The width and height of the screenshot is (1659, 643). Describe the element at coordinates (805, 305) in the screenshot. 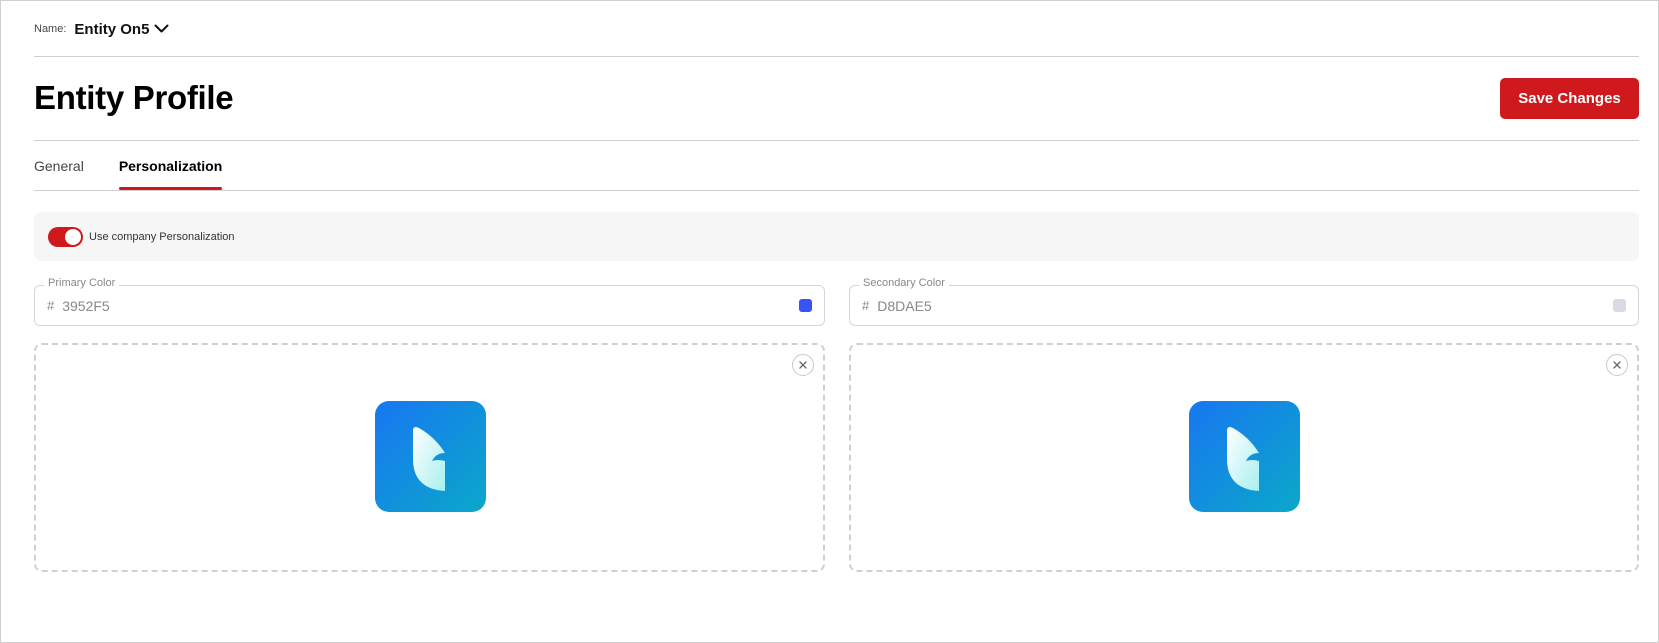

I see `primary-color-swatch` at that location.